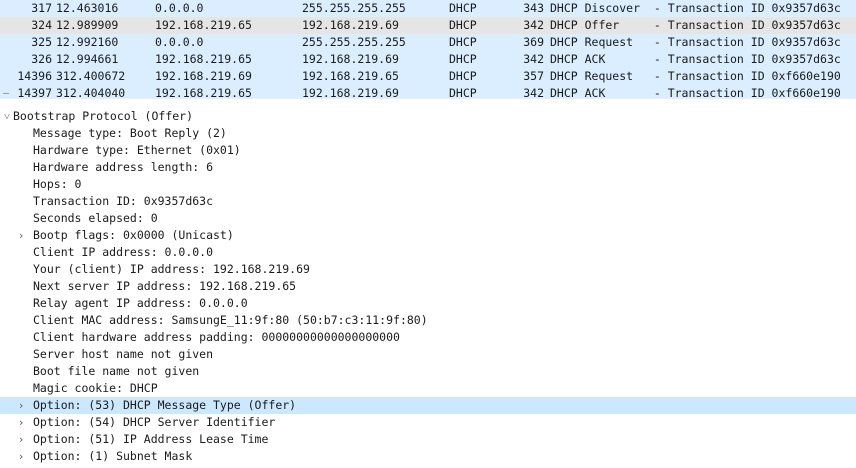 The width and height of the screenshot is (856, 468). I want to click on tree-item-label: Next server IP address: 192.168.219.65, so click(165, 286).